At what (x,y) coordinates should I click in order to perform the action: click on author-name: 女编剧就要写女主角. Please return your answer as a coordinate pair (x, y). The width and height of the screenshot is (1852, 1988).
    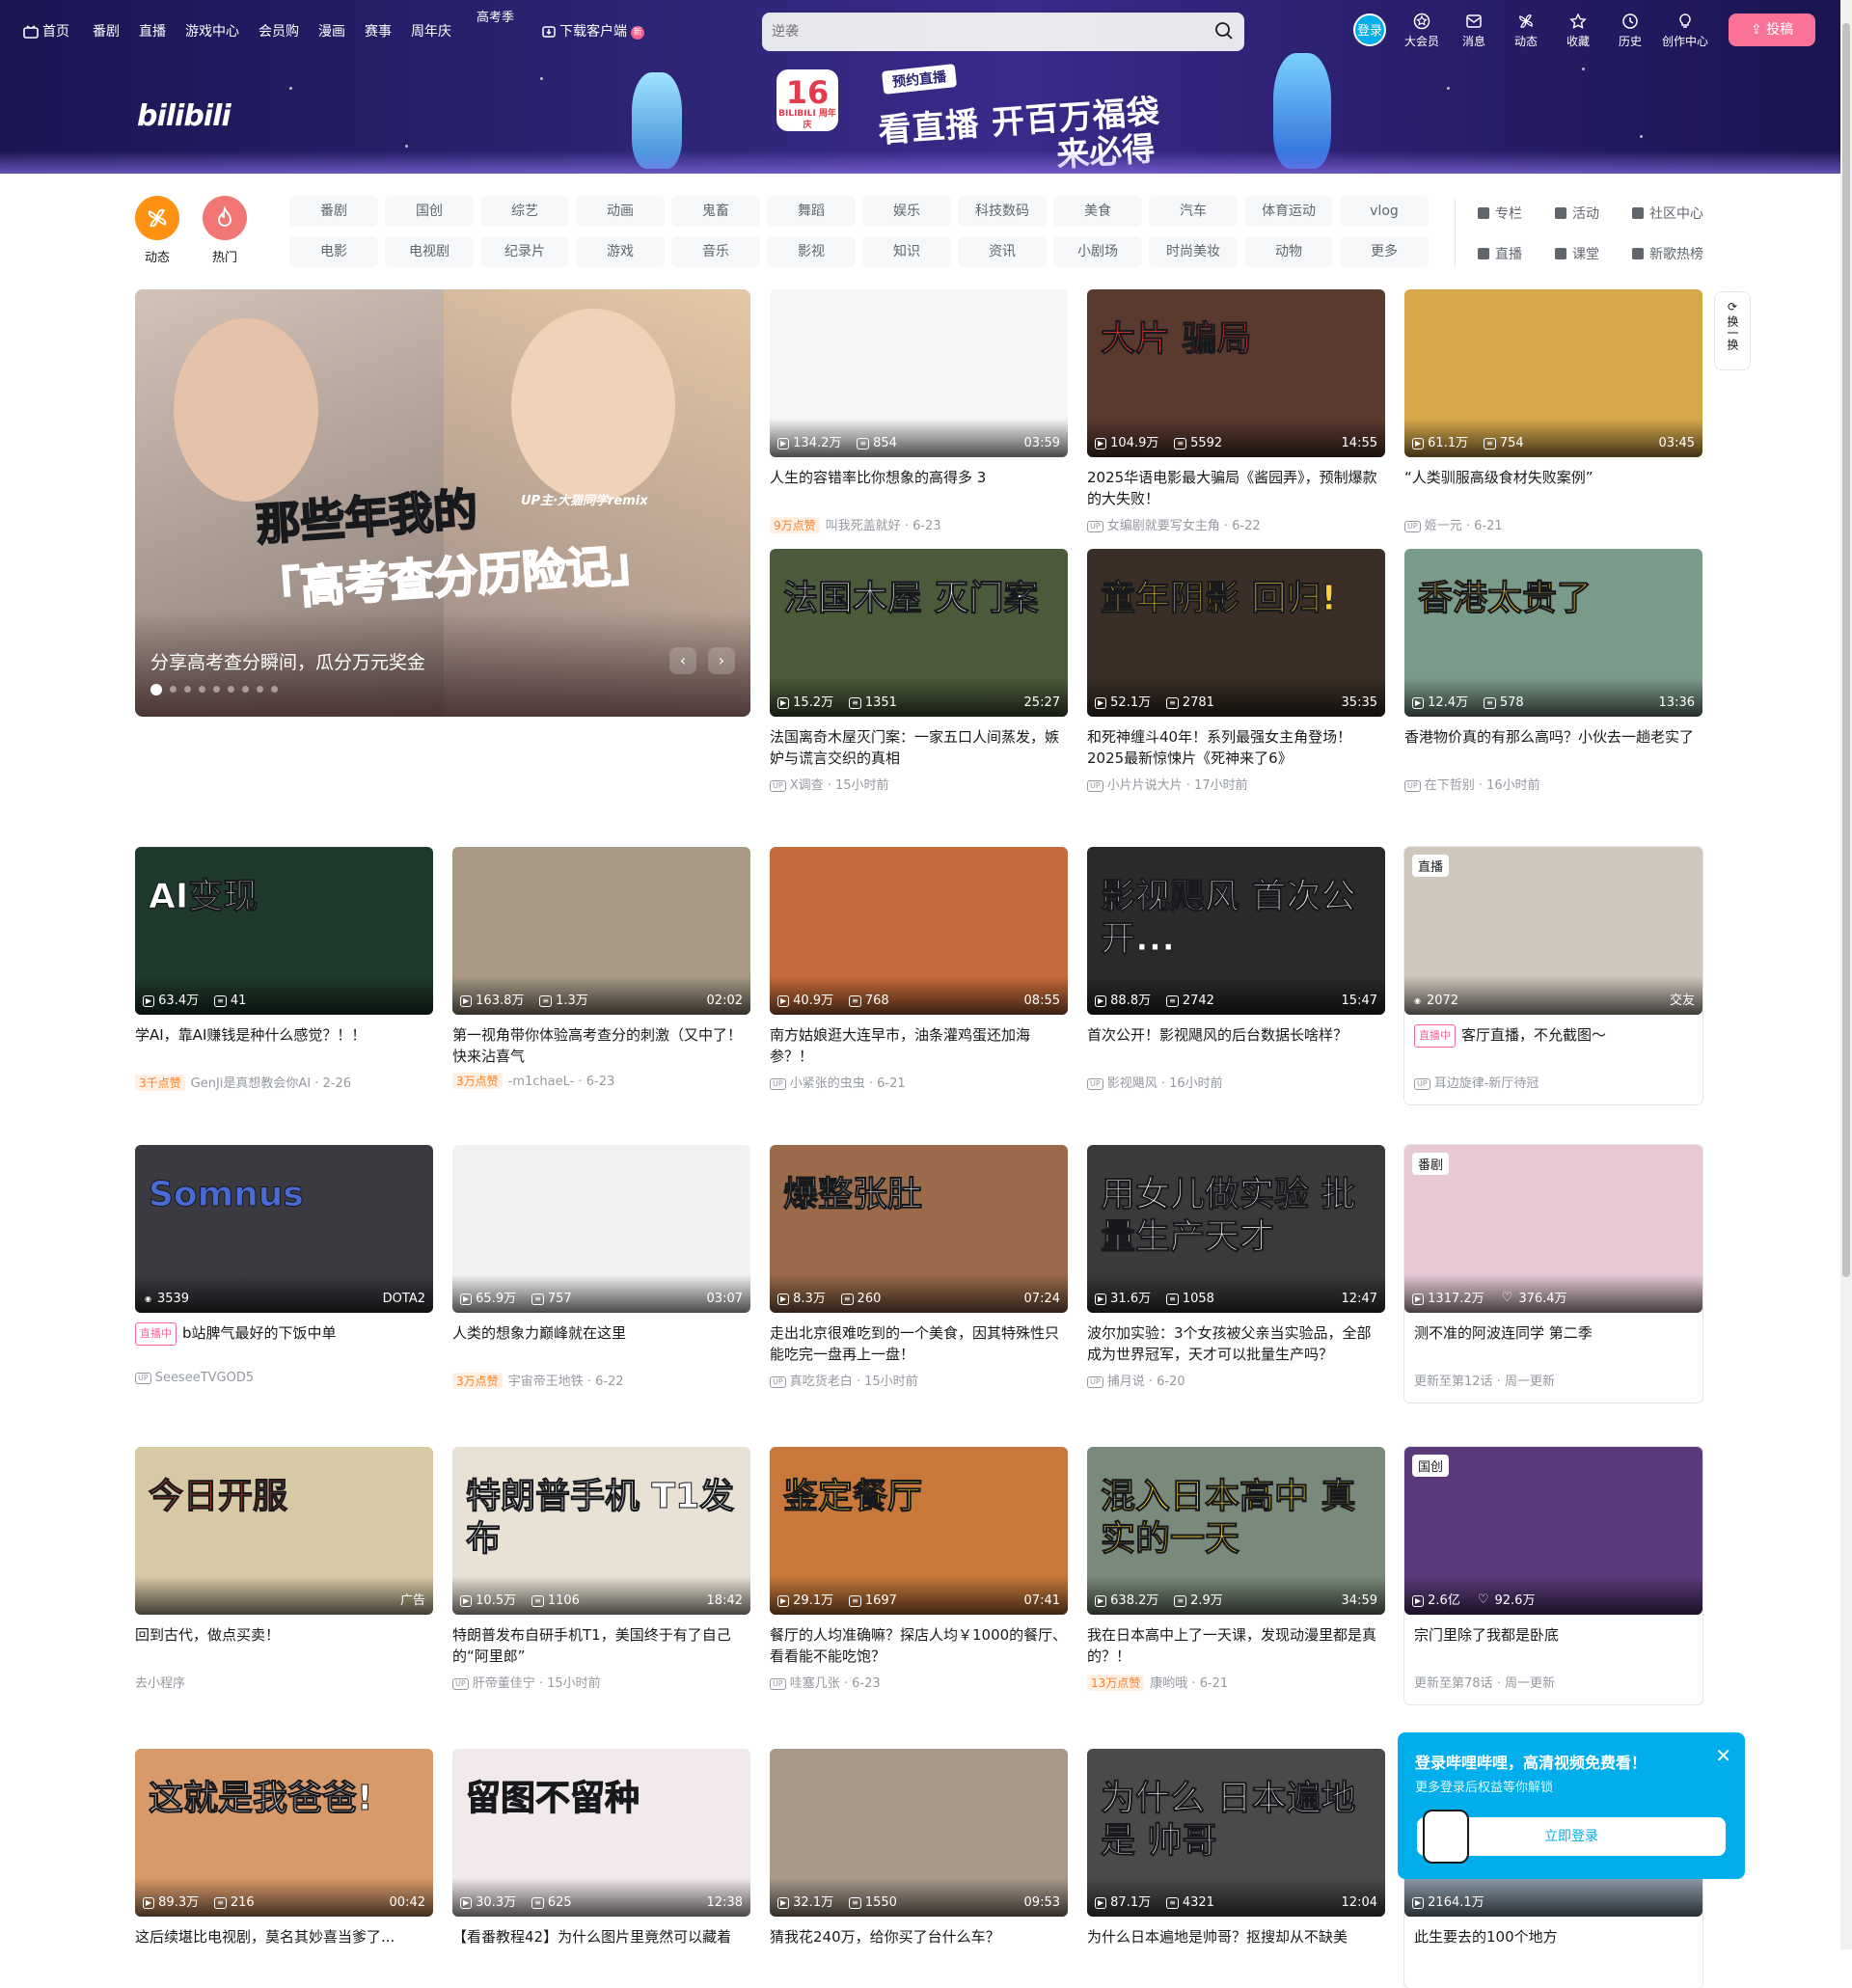
    Looking at the image, I should click on (1163, 526).